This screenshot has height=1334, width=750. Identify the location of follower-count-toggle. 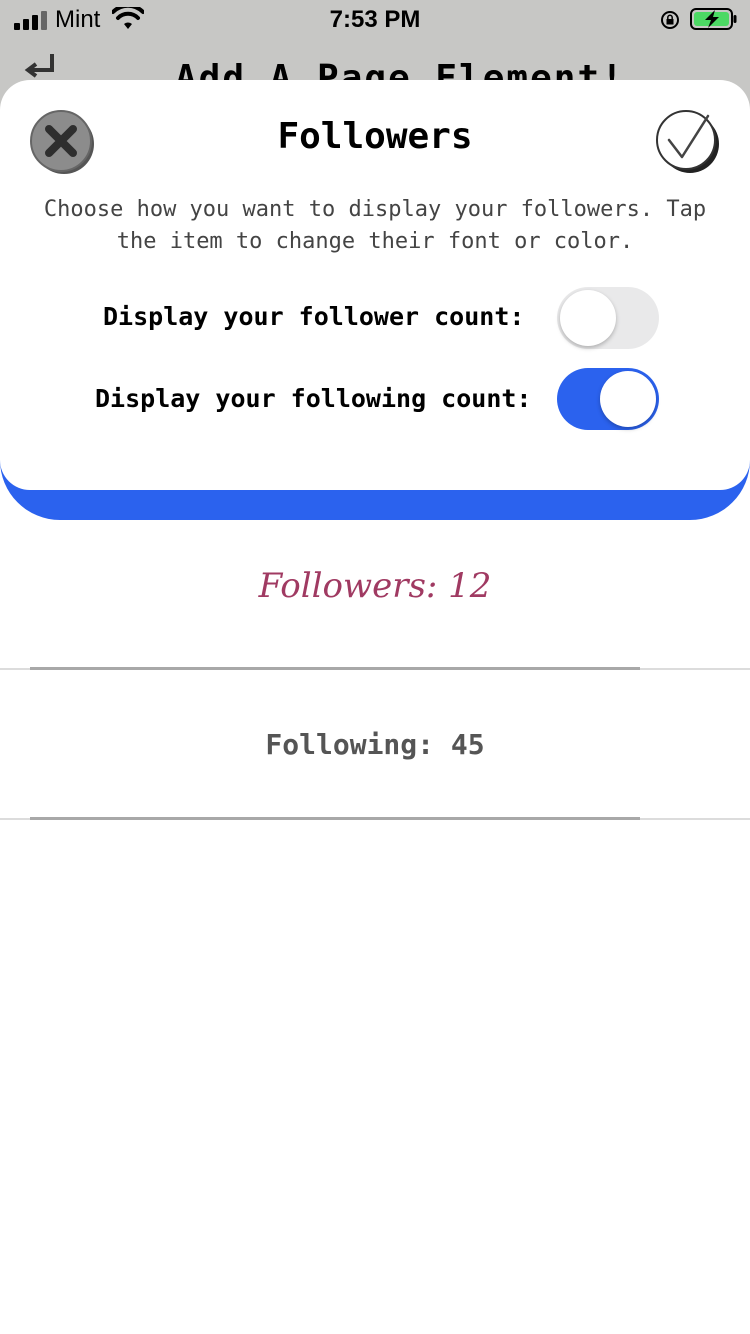
(608, 318).